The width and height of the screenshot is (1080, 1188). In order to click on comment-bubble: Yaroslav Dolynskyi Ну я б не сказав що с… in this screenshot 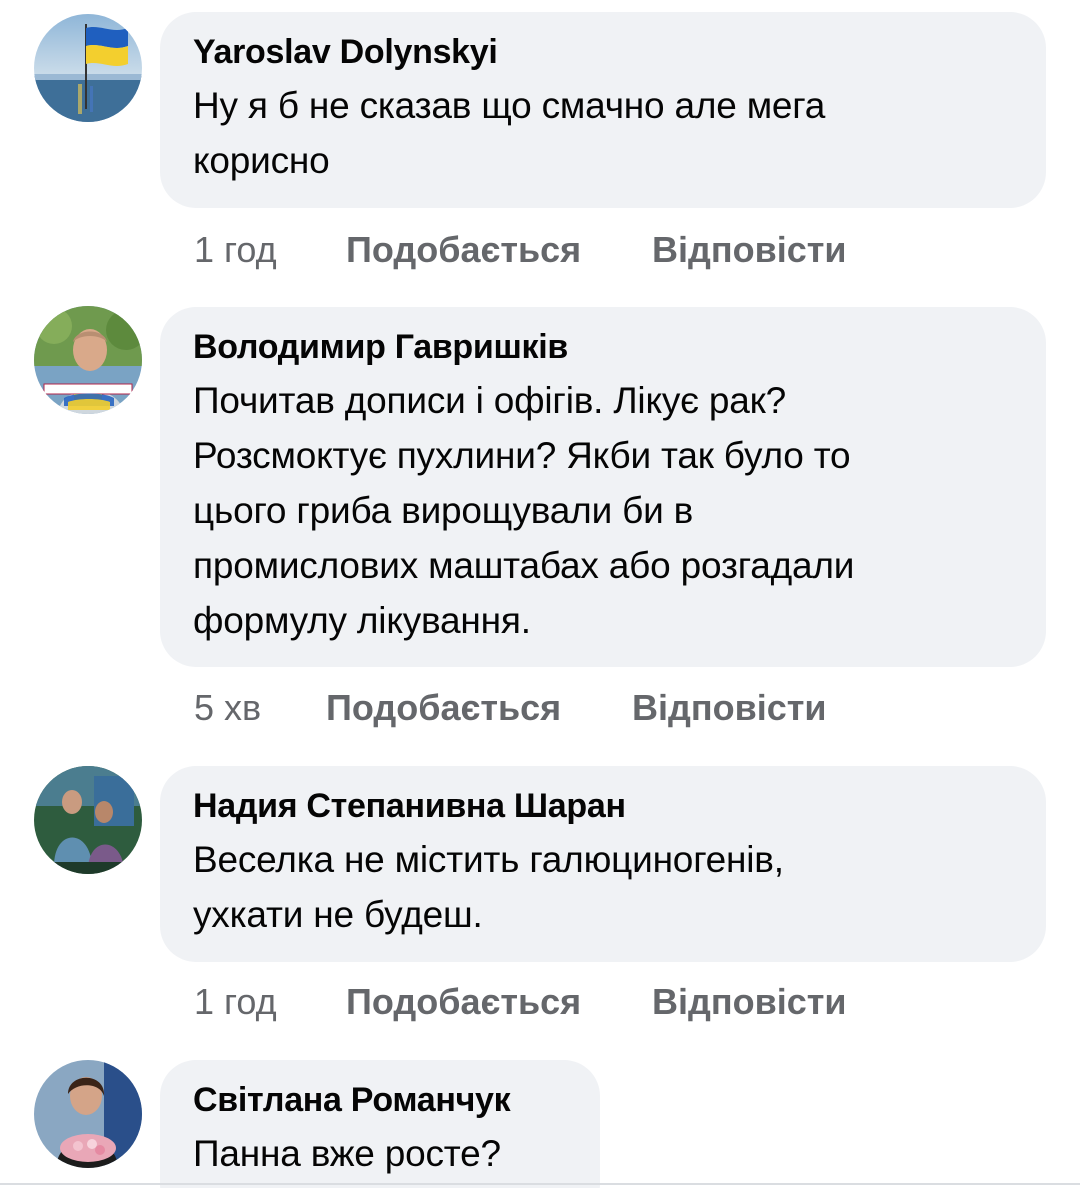, I will do `click(603, 110)`.